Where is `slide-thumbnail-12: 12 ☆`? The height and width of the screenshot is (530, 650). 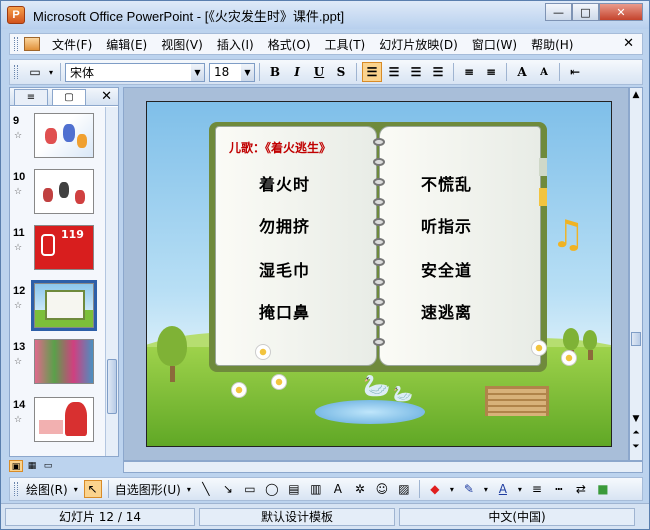 slide-thumbnail-12: 12 ☆ is located at coordinates (58, 305).